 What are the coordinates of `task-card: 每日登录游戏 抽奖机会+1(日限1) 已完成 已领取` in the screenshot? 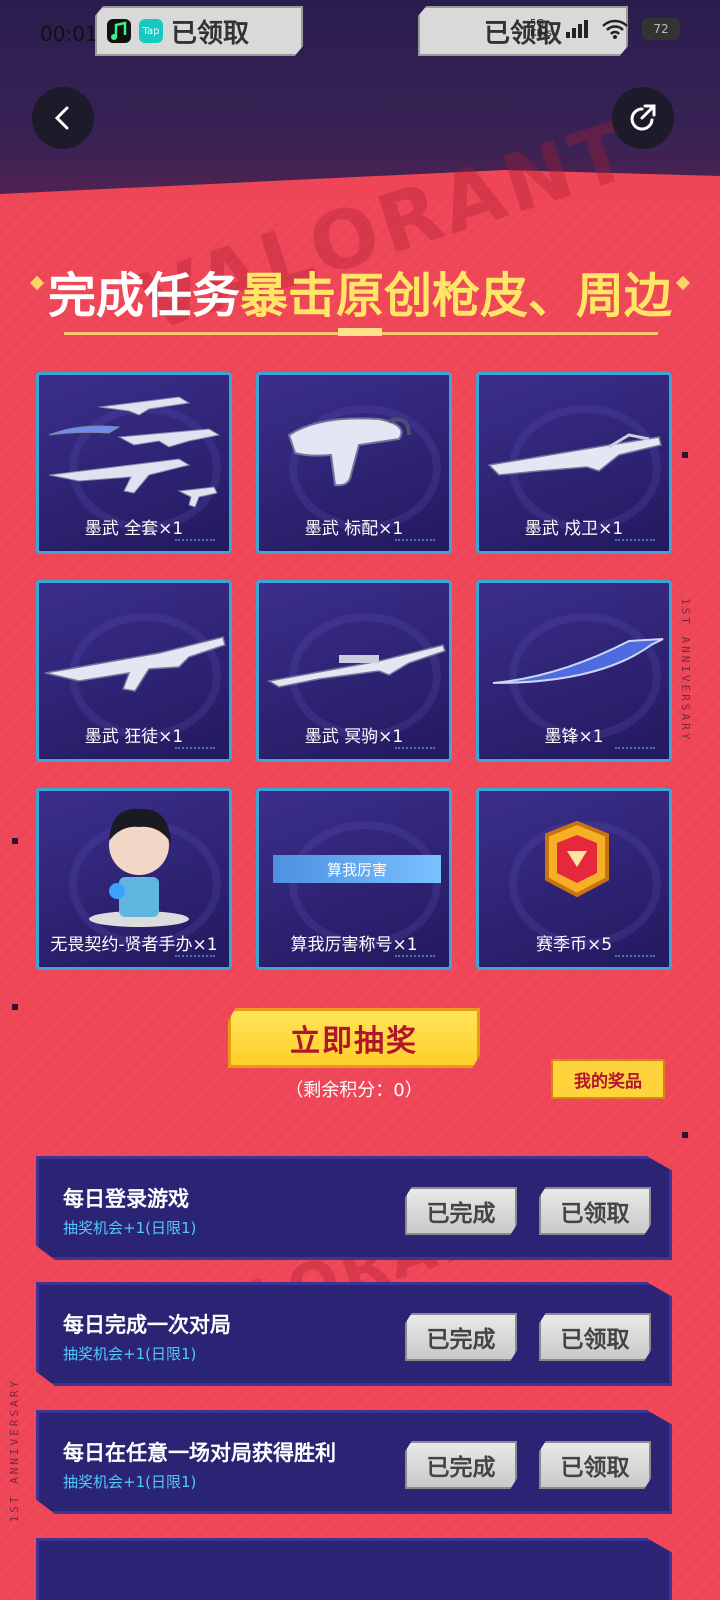 It's located at (354, 1208).